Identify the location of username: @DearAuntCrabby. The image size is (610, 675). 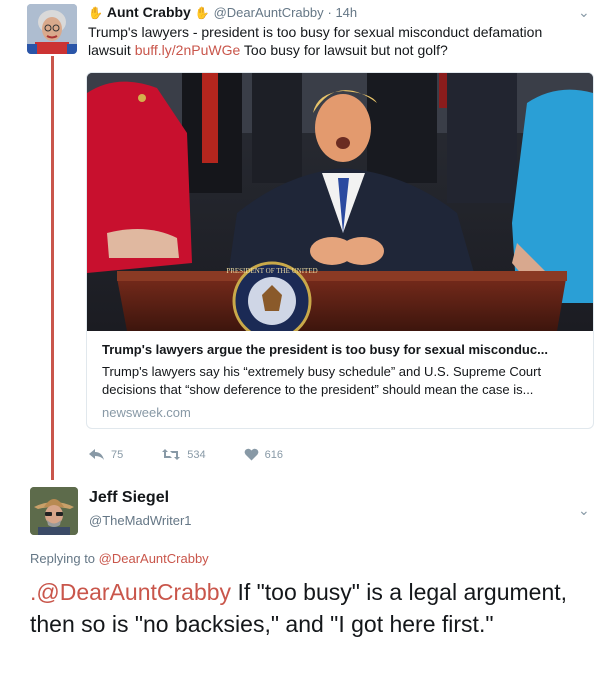
(269, 12).